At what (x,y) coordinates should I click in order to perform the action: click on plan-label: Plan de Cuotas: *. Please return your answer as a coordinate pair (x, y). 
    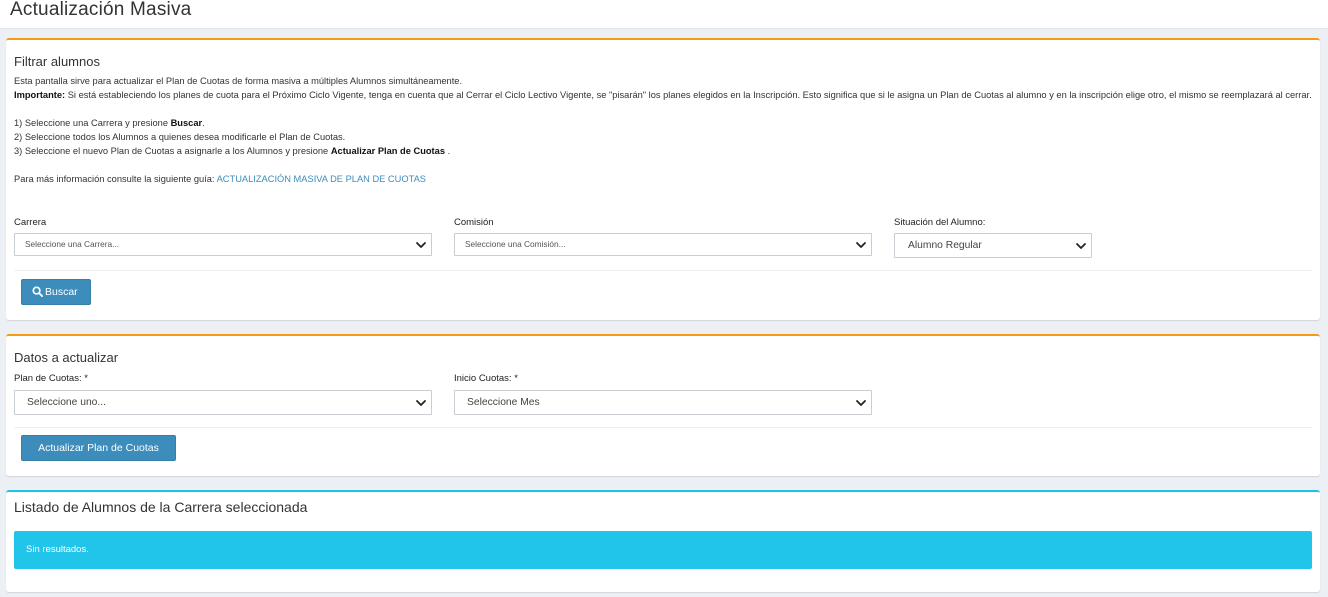
    Looking at the image, I should click on (51, 378).